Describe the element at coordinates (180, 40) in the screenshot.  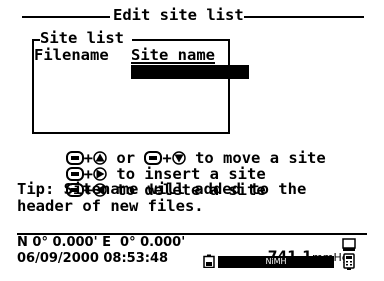
I see `group-top-right` at that location.